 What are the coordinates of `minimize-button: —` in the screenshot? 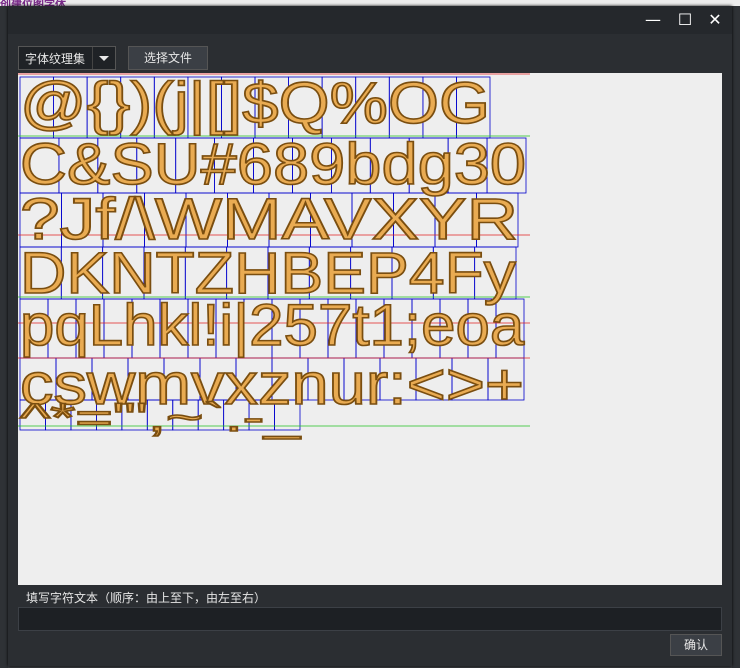 It's located at (653, 20).